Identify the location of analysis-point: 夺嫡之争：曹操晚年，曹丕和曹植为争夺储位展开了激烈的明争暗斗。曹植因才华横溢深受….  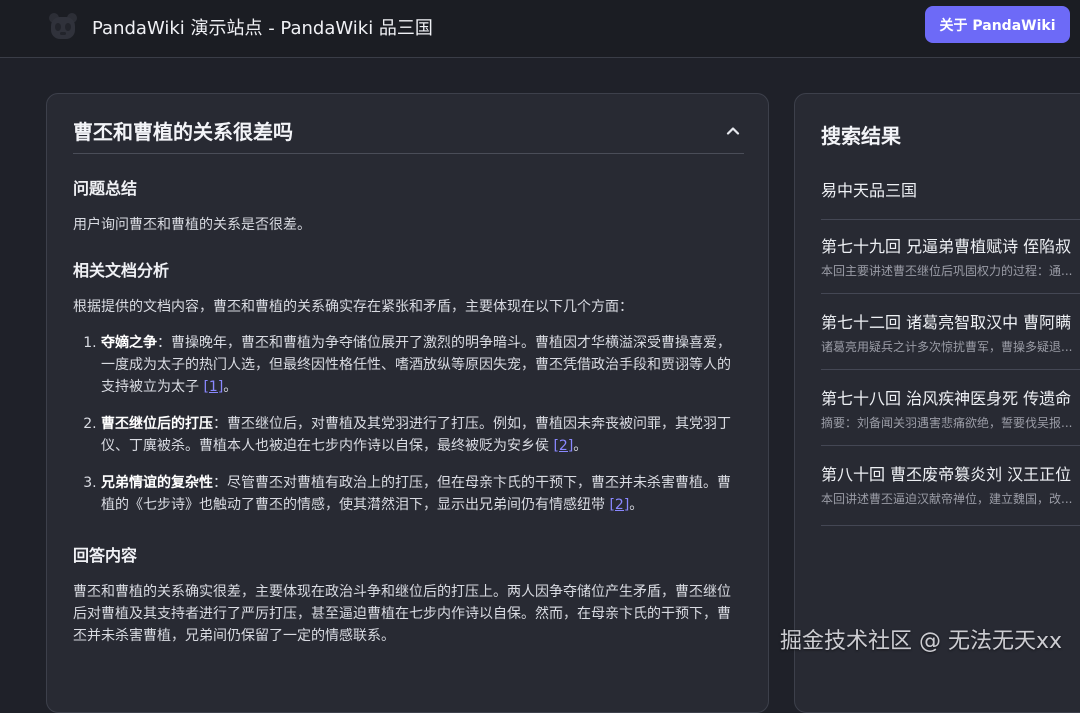
(422, 365).